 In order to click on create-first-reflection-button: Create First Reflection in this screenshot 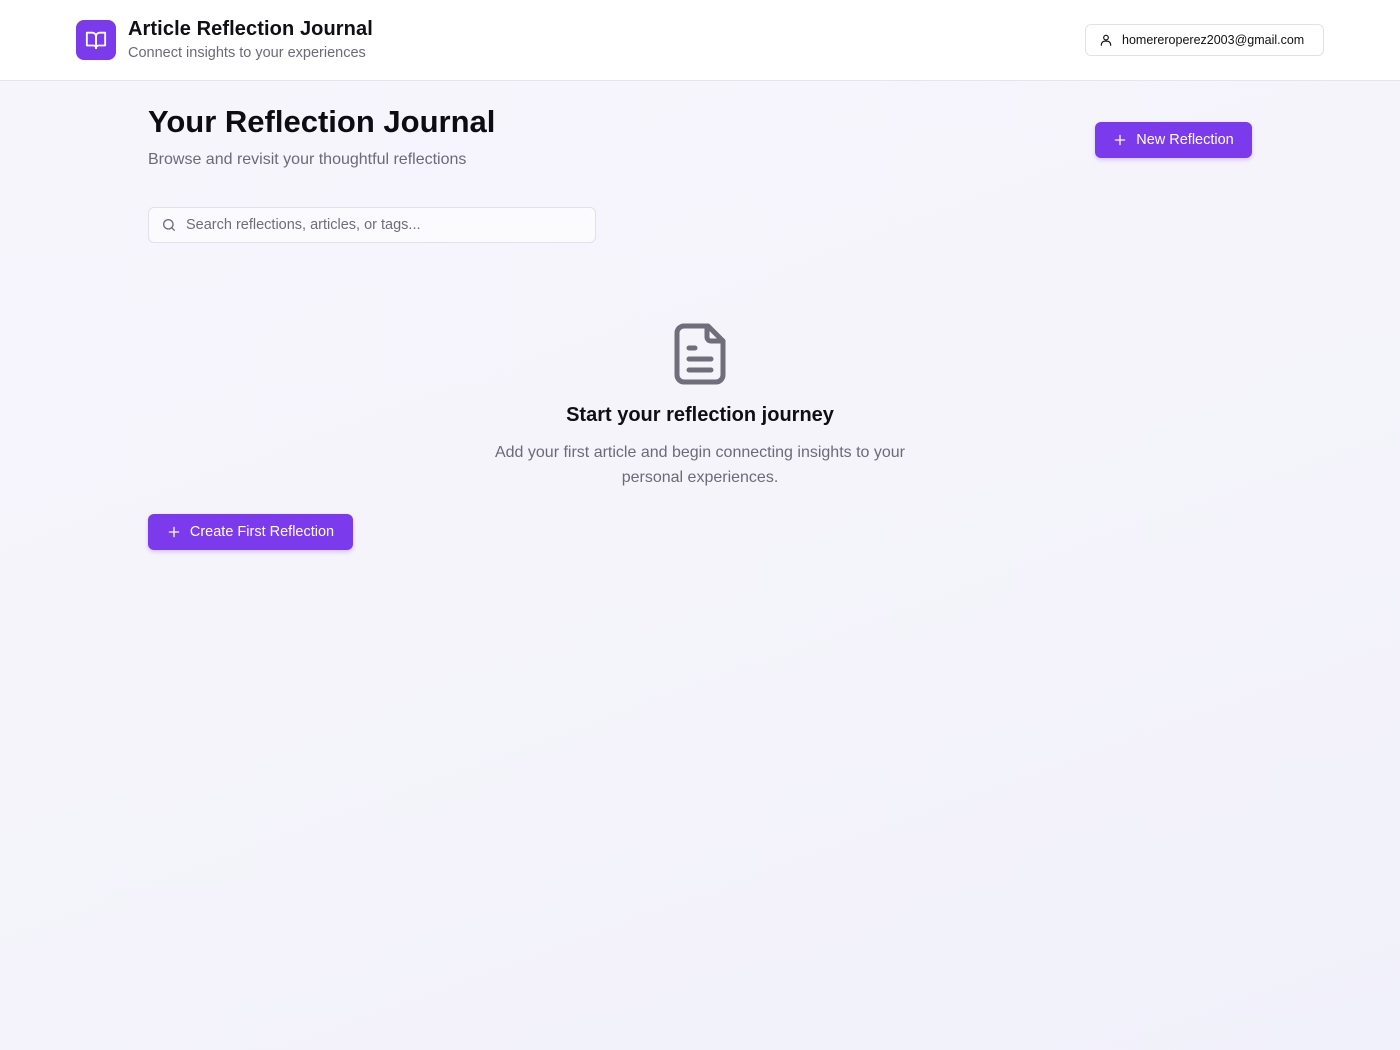, I will do `click(250, 532)`.